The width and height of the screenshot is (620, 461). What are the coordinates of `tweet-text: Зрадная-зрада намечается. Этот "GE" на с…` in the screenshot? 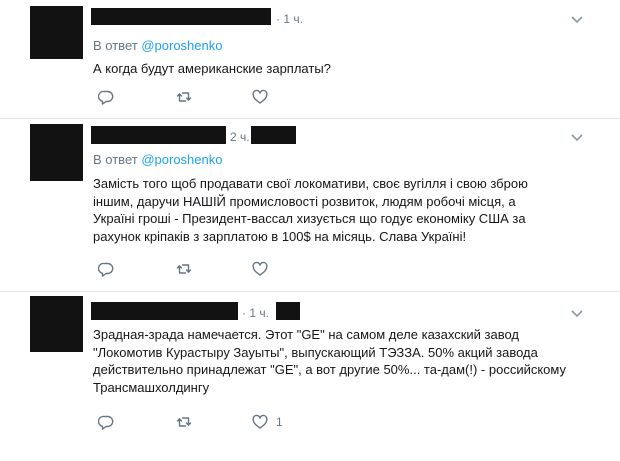 It's located at (329, 361).